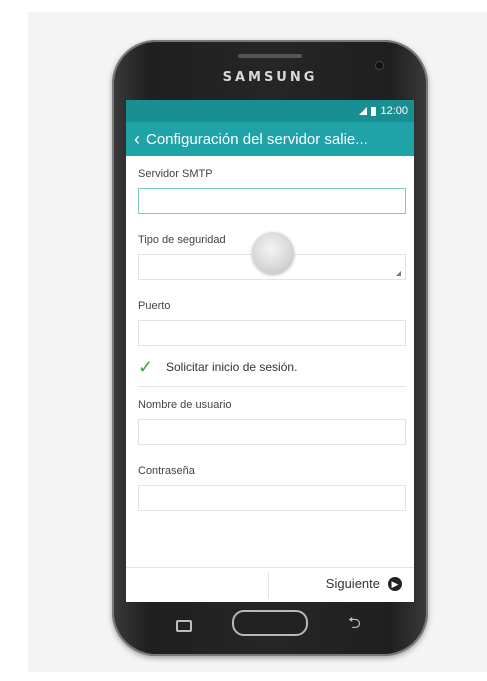  What do you see at coordinates (363, 111) in the screenshot?
I see `signal-icon` at bounding box center [363, 111].